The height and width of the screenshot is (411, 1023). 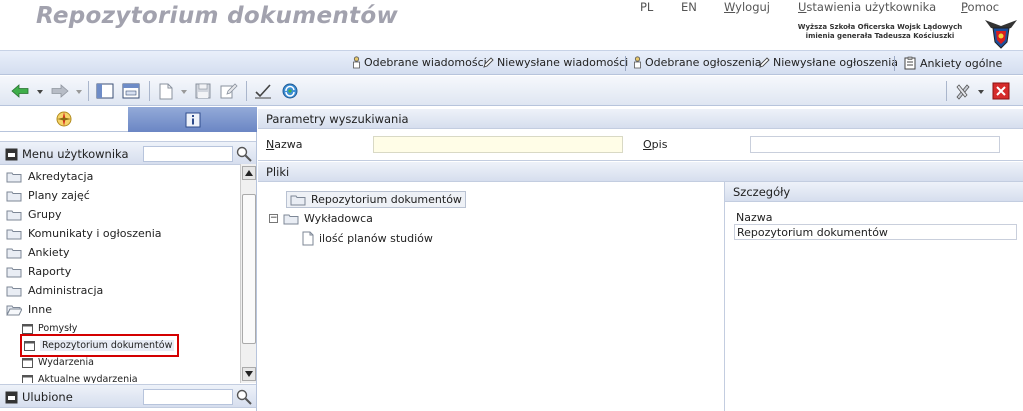 I want to click on logout-link: Wyloguj, so click(x=747, y=7).